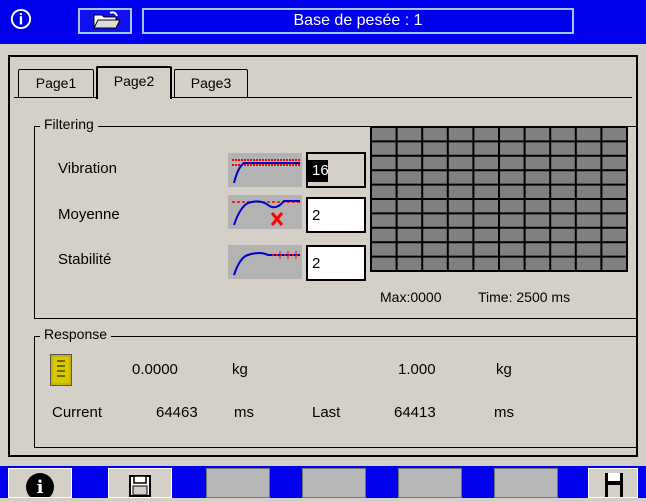  What do you see at coordinates (417, 369) in the screenshot?
I see `response-value-2: 1.000` at bounding box center [417, 369].